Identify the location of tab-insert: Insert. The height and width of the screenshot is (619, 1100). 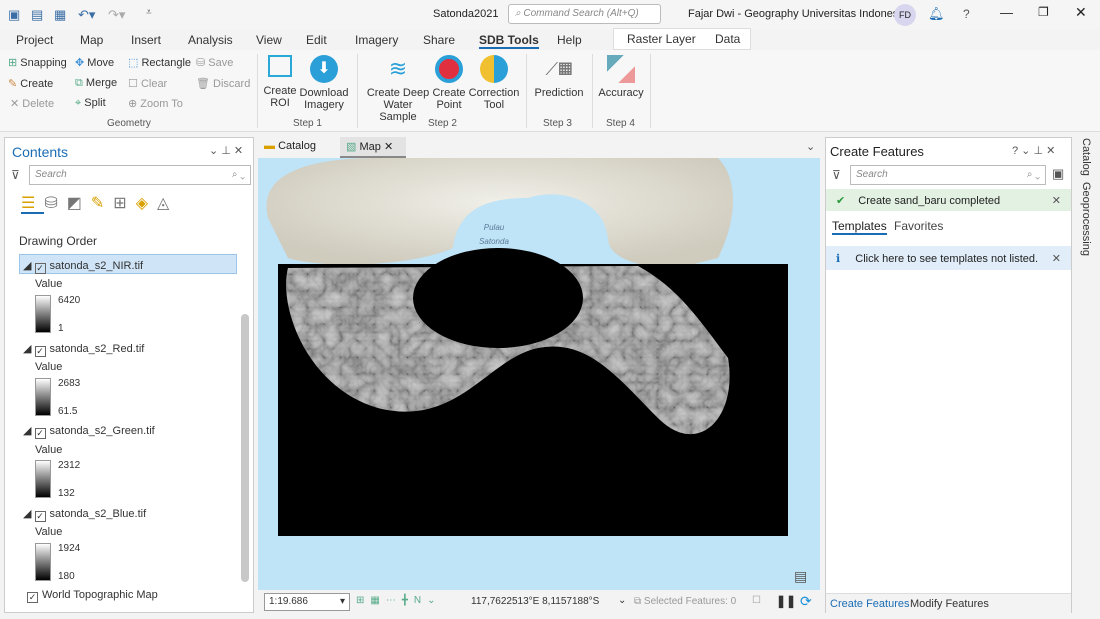
(146, 40).